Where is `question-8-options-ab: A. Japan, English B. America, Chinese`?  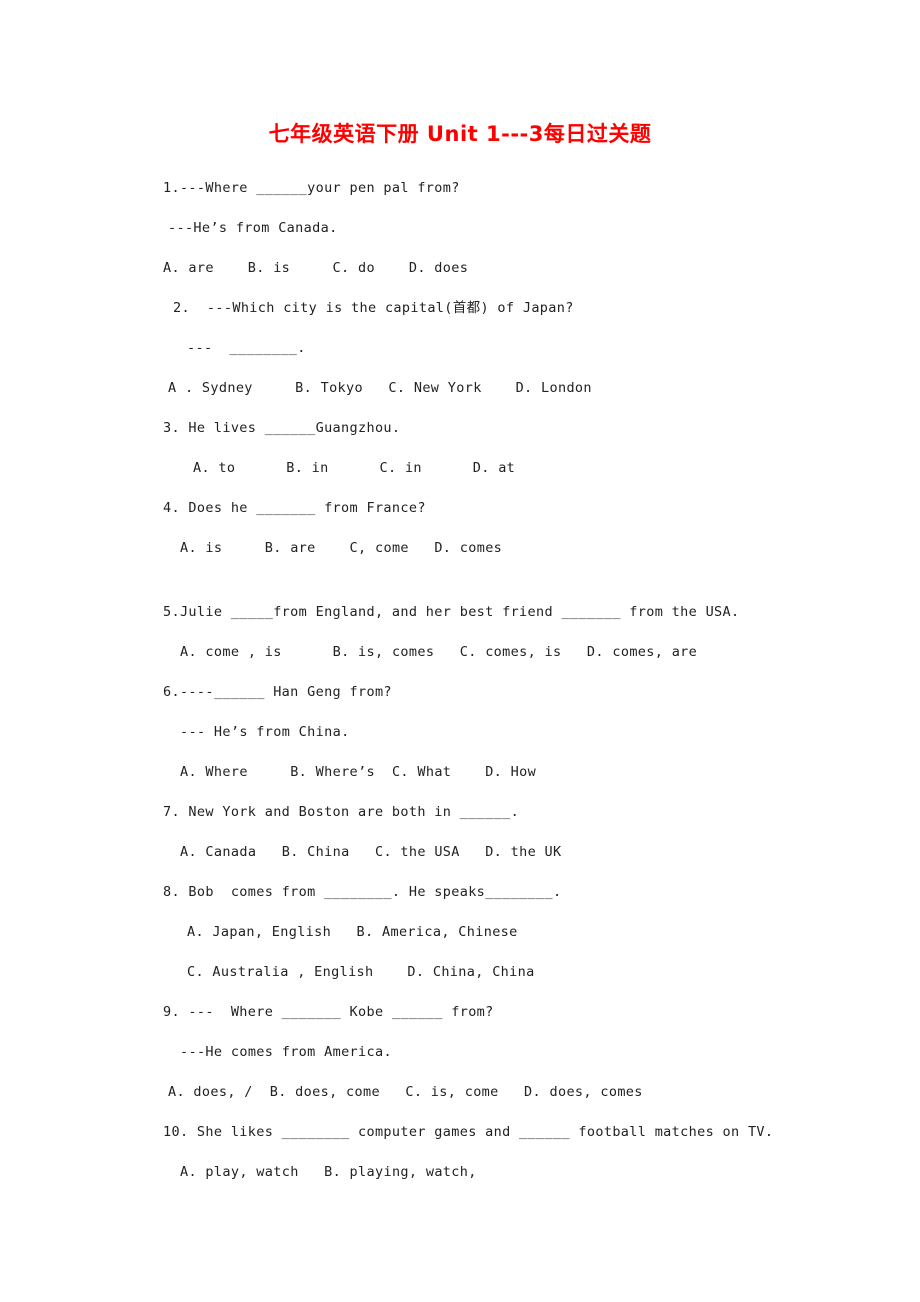
question-8-options-ab: A. Japan, English B. America, Chinese is located at coordinates (352, 932).